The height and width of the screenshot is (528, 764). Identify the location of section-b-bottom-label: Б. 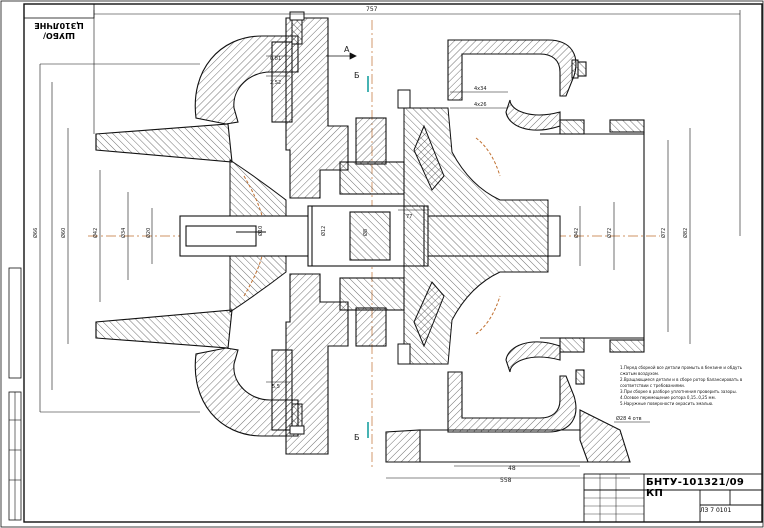
(357, 437).